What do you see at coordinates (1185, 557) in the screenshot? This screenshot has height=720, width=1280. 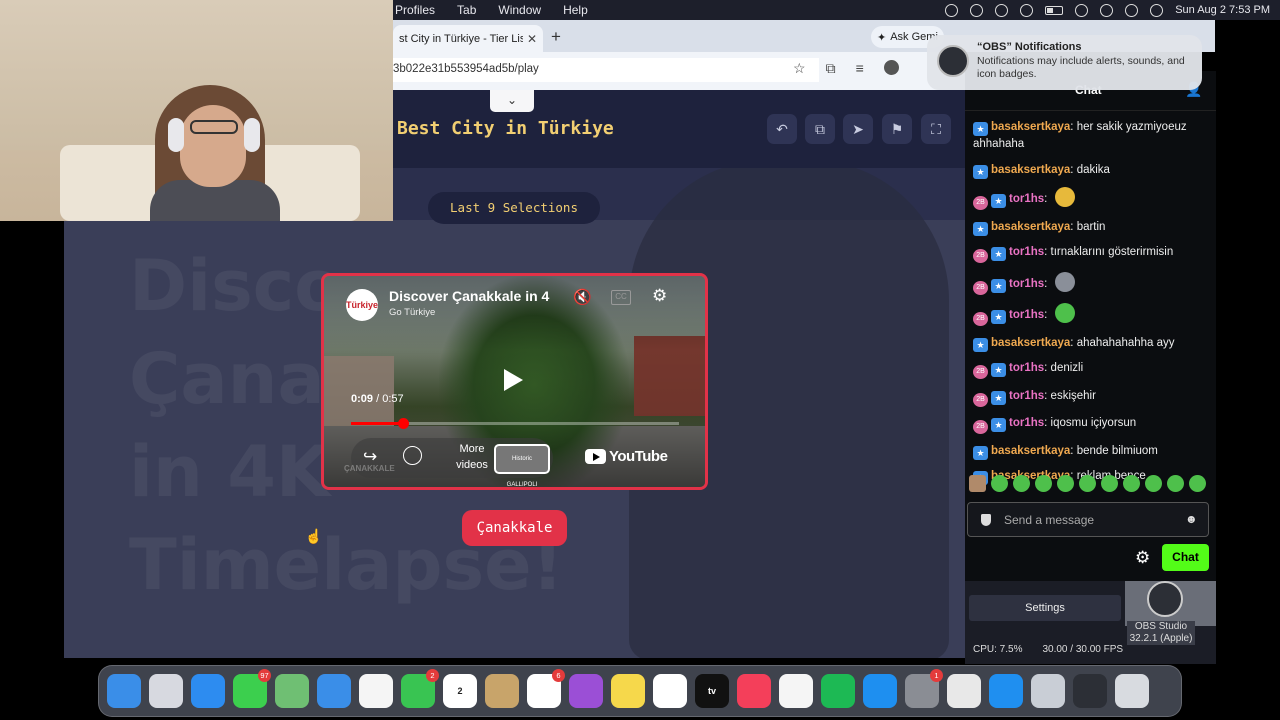 I see `send-chat-button: Chat` at bounding box center [1185, 557].